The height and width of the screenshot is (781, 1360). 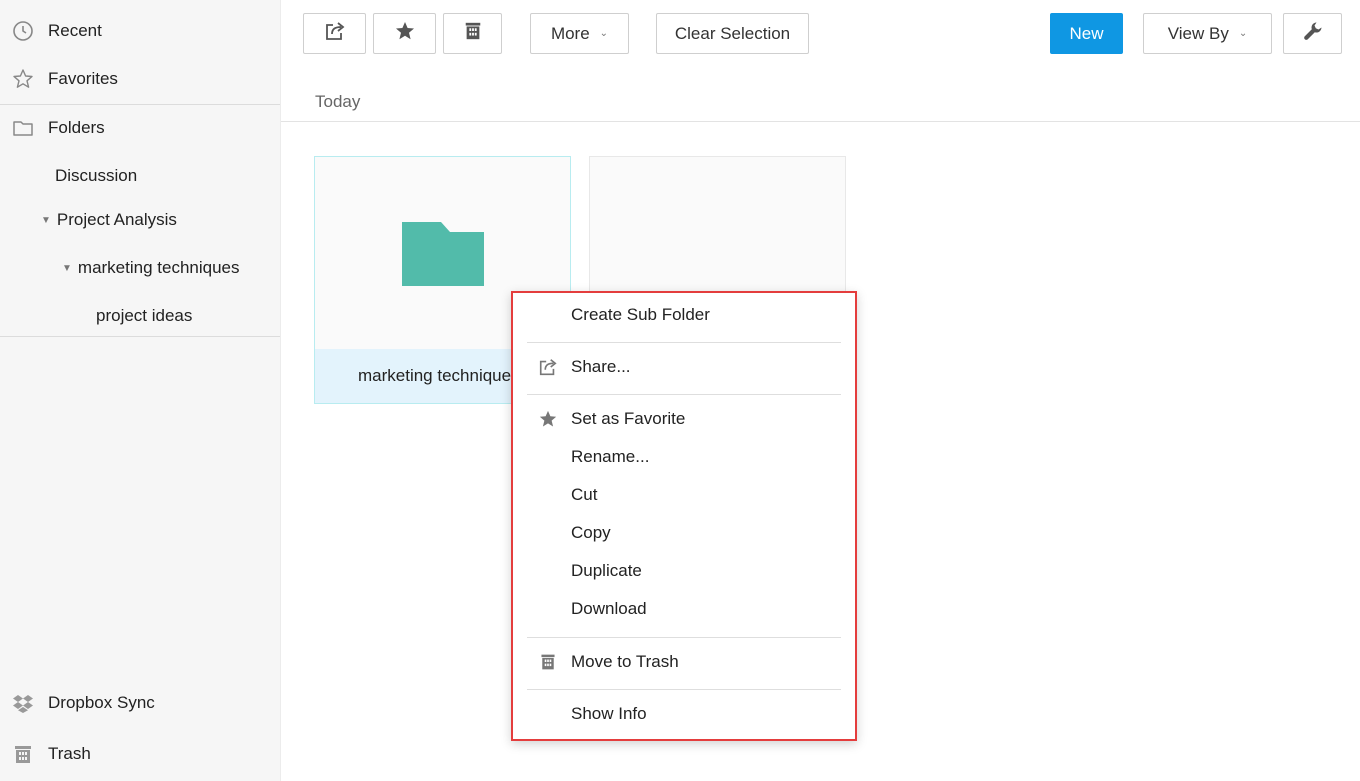 What do you see at coordinates (83, 78) in the screenshot?
I see `nav-favorites-label: Favorites` at bounding box center [83, 78].